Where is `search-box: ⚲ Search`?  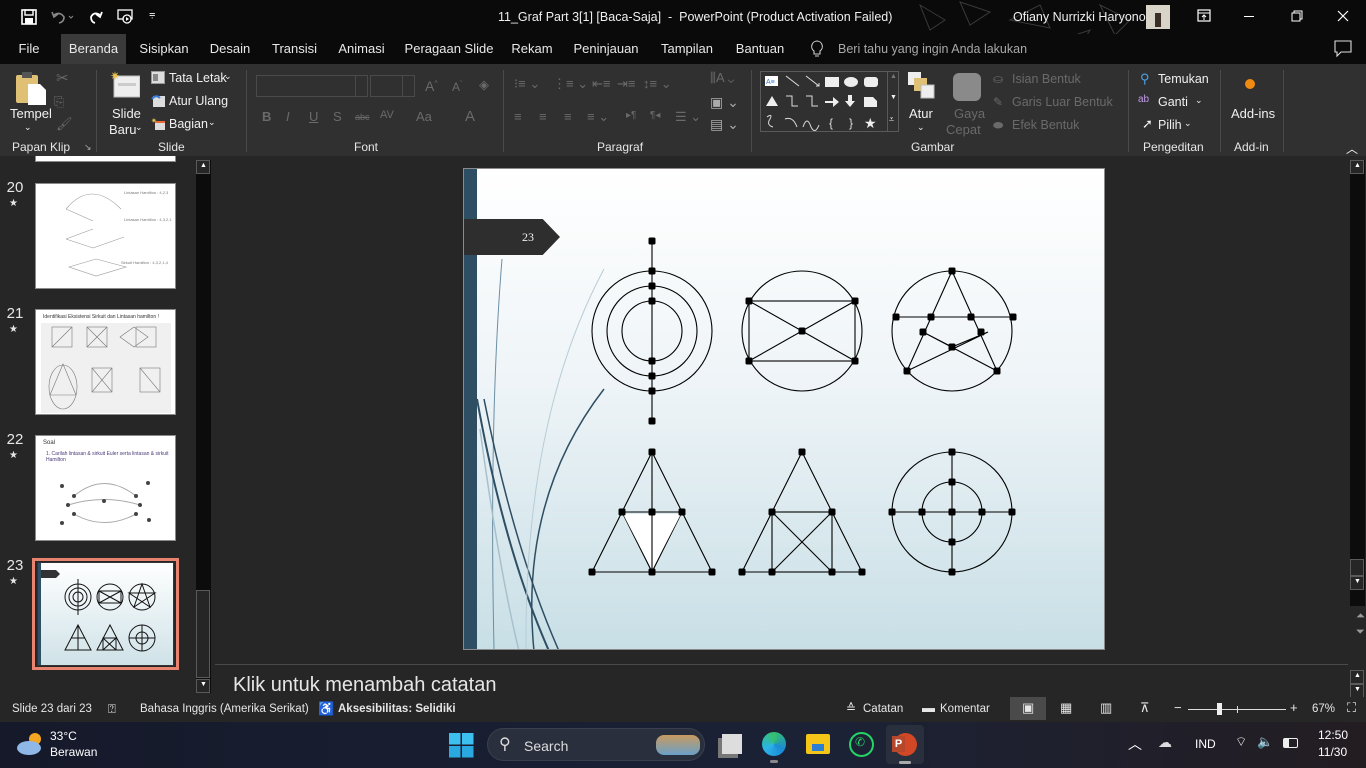
search-box: ⚲ Search is located at coordinates (596, 744).